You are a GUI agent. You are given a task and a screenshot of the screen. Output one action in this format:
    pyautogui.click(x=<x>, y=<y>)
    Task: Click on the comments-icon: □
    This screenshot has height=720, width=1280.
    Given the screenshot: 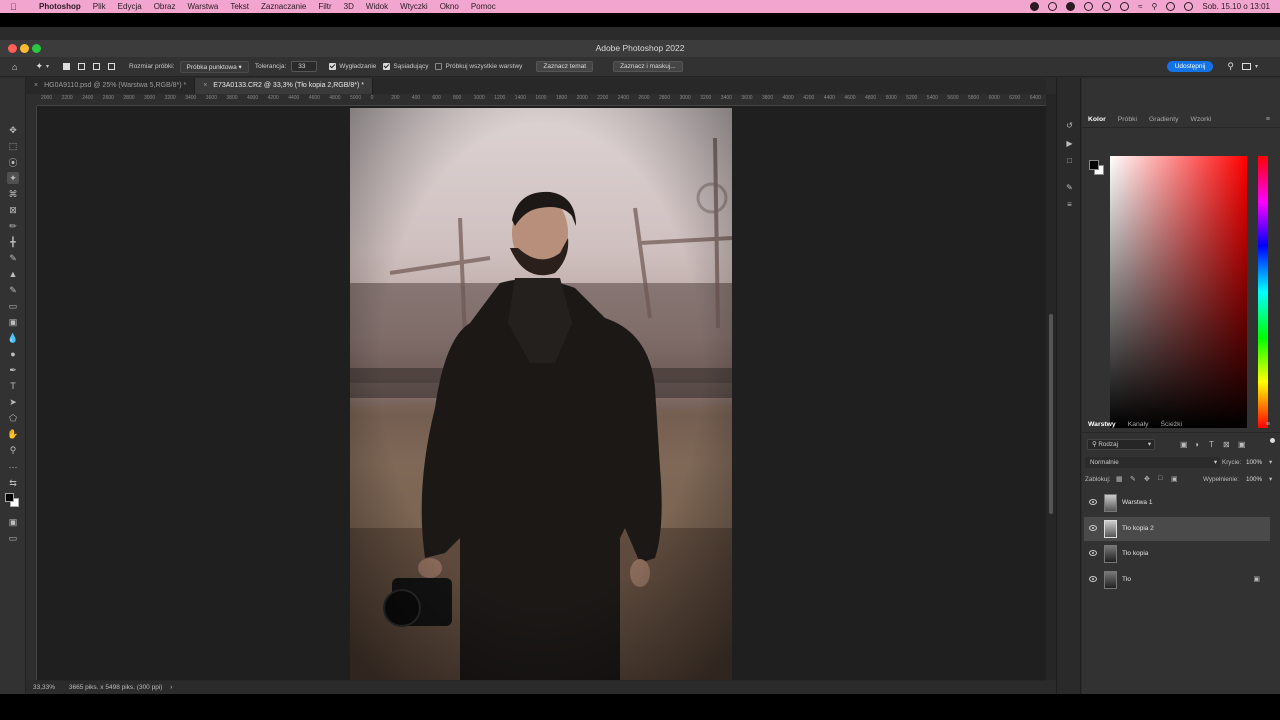 What is the action you would take?
    pyautogui.click(x=1069, y=160)
    